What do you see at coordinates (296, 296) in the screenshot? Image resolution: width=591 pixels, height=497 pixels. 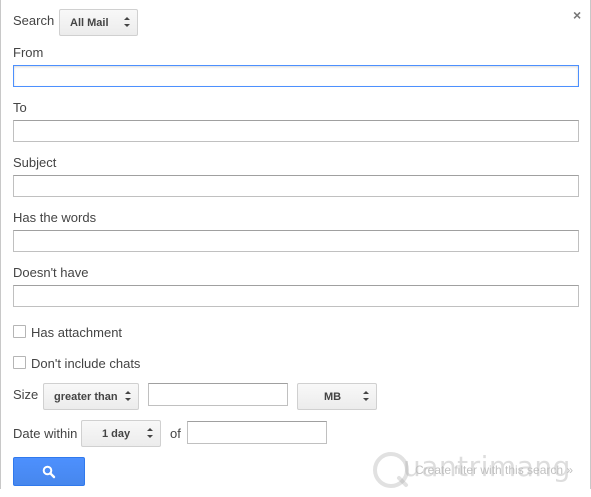 I see `doesnt-have-input` at bounding box center [296, 296].